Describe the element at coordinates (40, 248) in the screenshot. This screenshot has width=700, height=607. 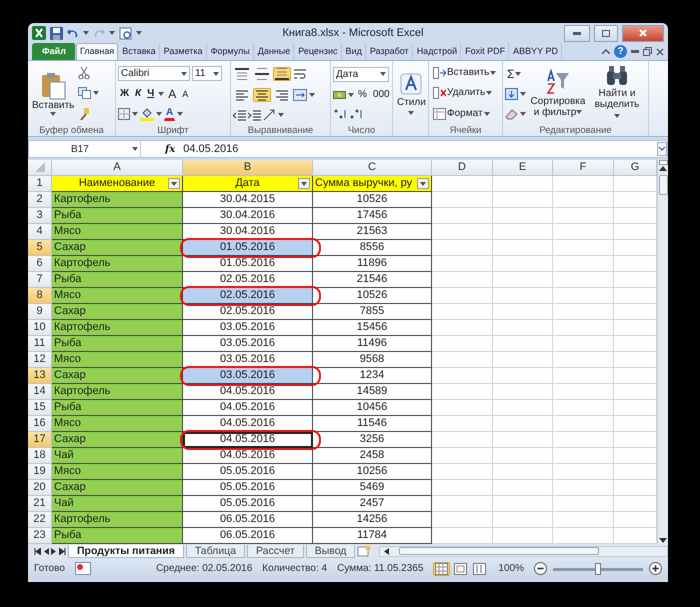
I see `row-header: 5` at that location.